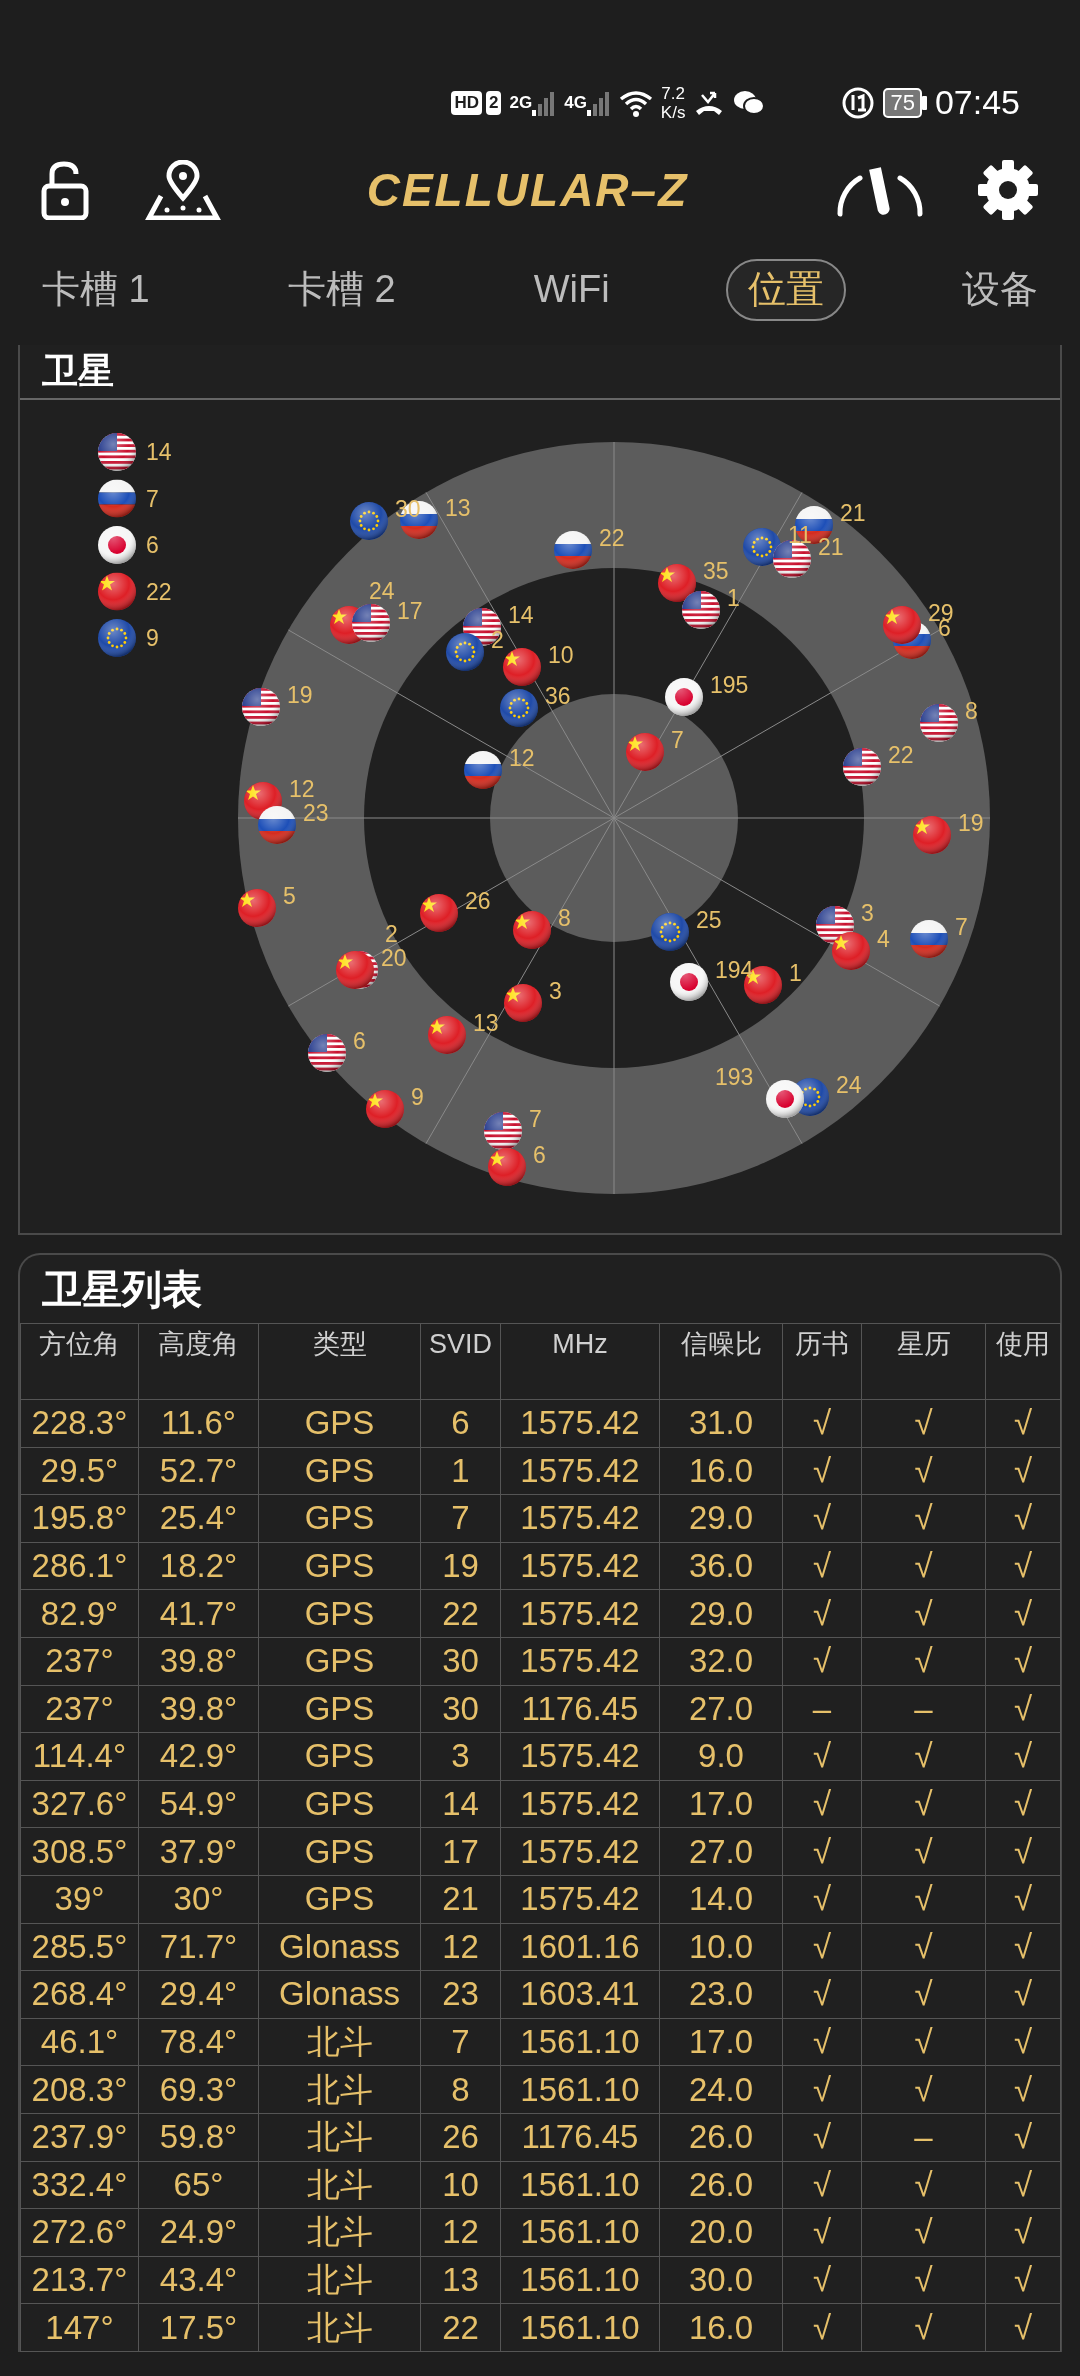  I want to click on table-cell: 1603.41, so click(580, 1994).